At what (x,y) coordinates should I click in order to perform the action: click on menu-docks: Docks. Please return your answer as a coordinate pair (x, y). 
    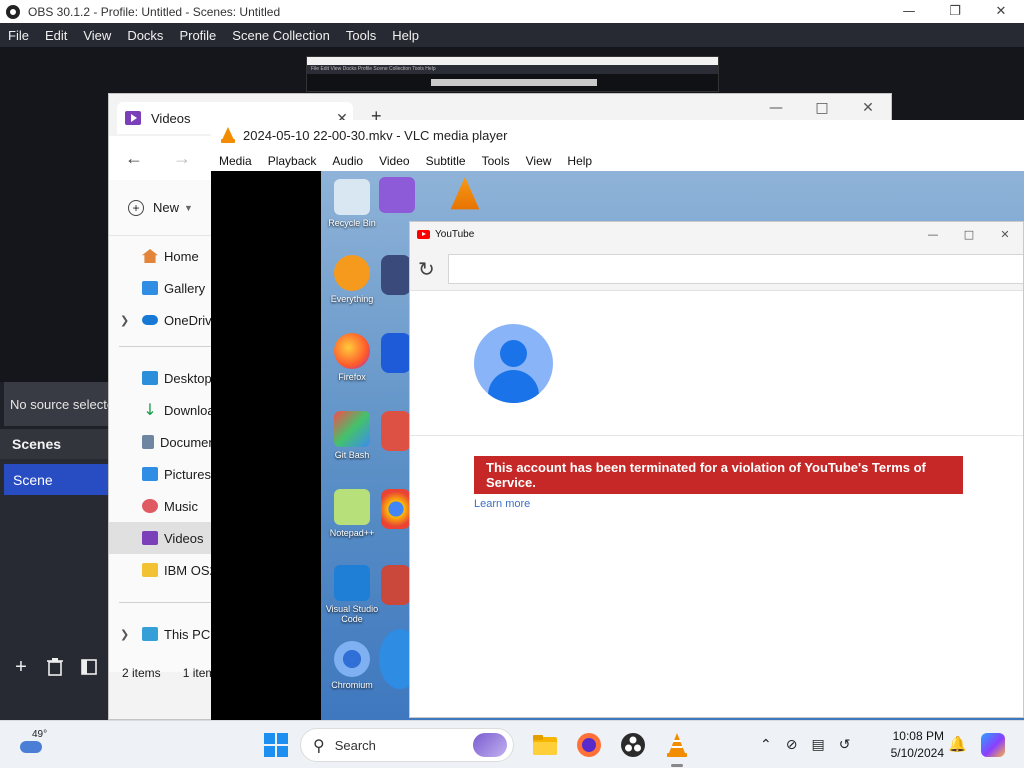
    Looking at the image, I should click on (145, 35).